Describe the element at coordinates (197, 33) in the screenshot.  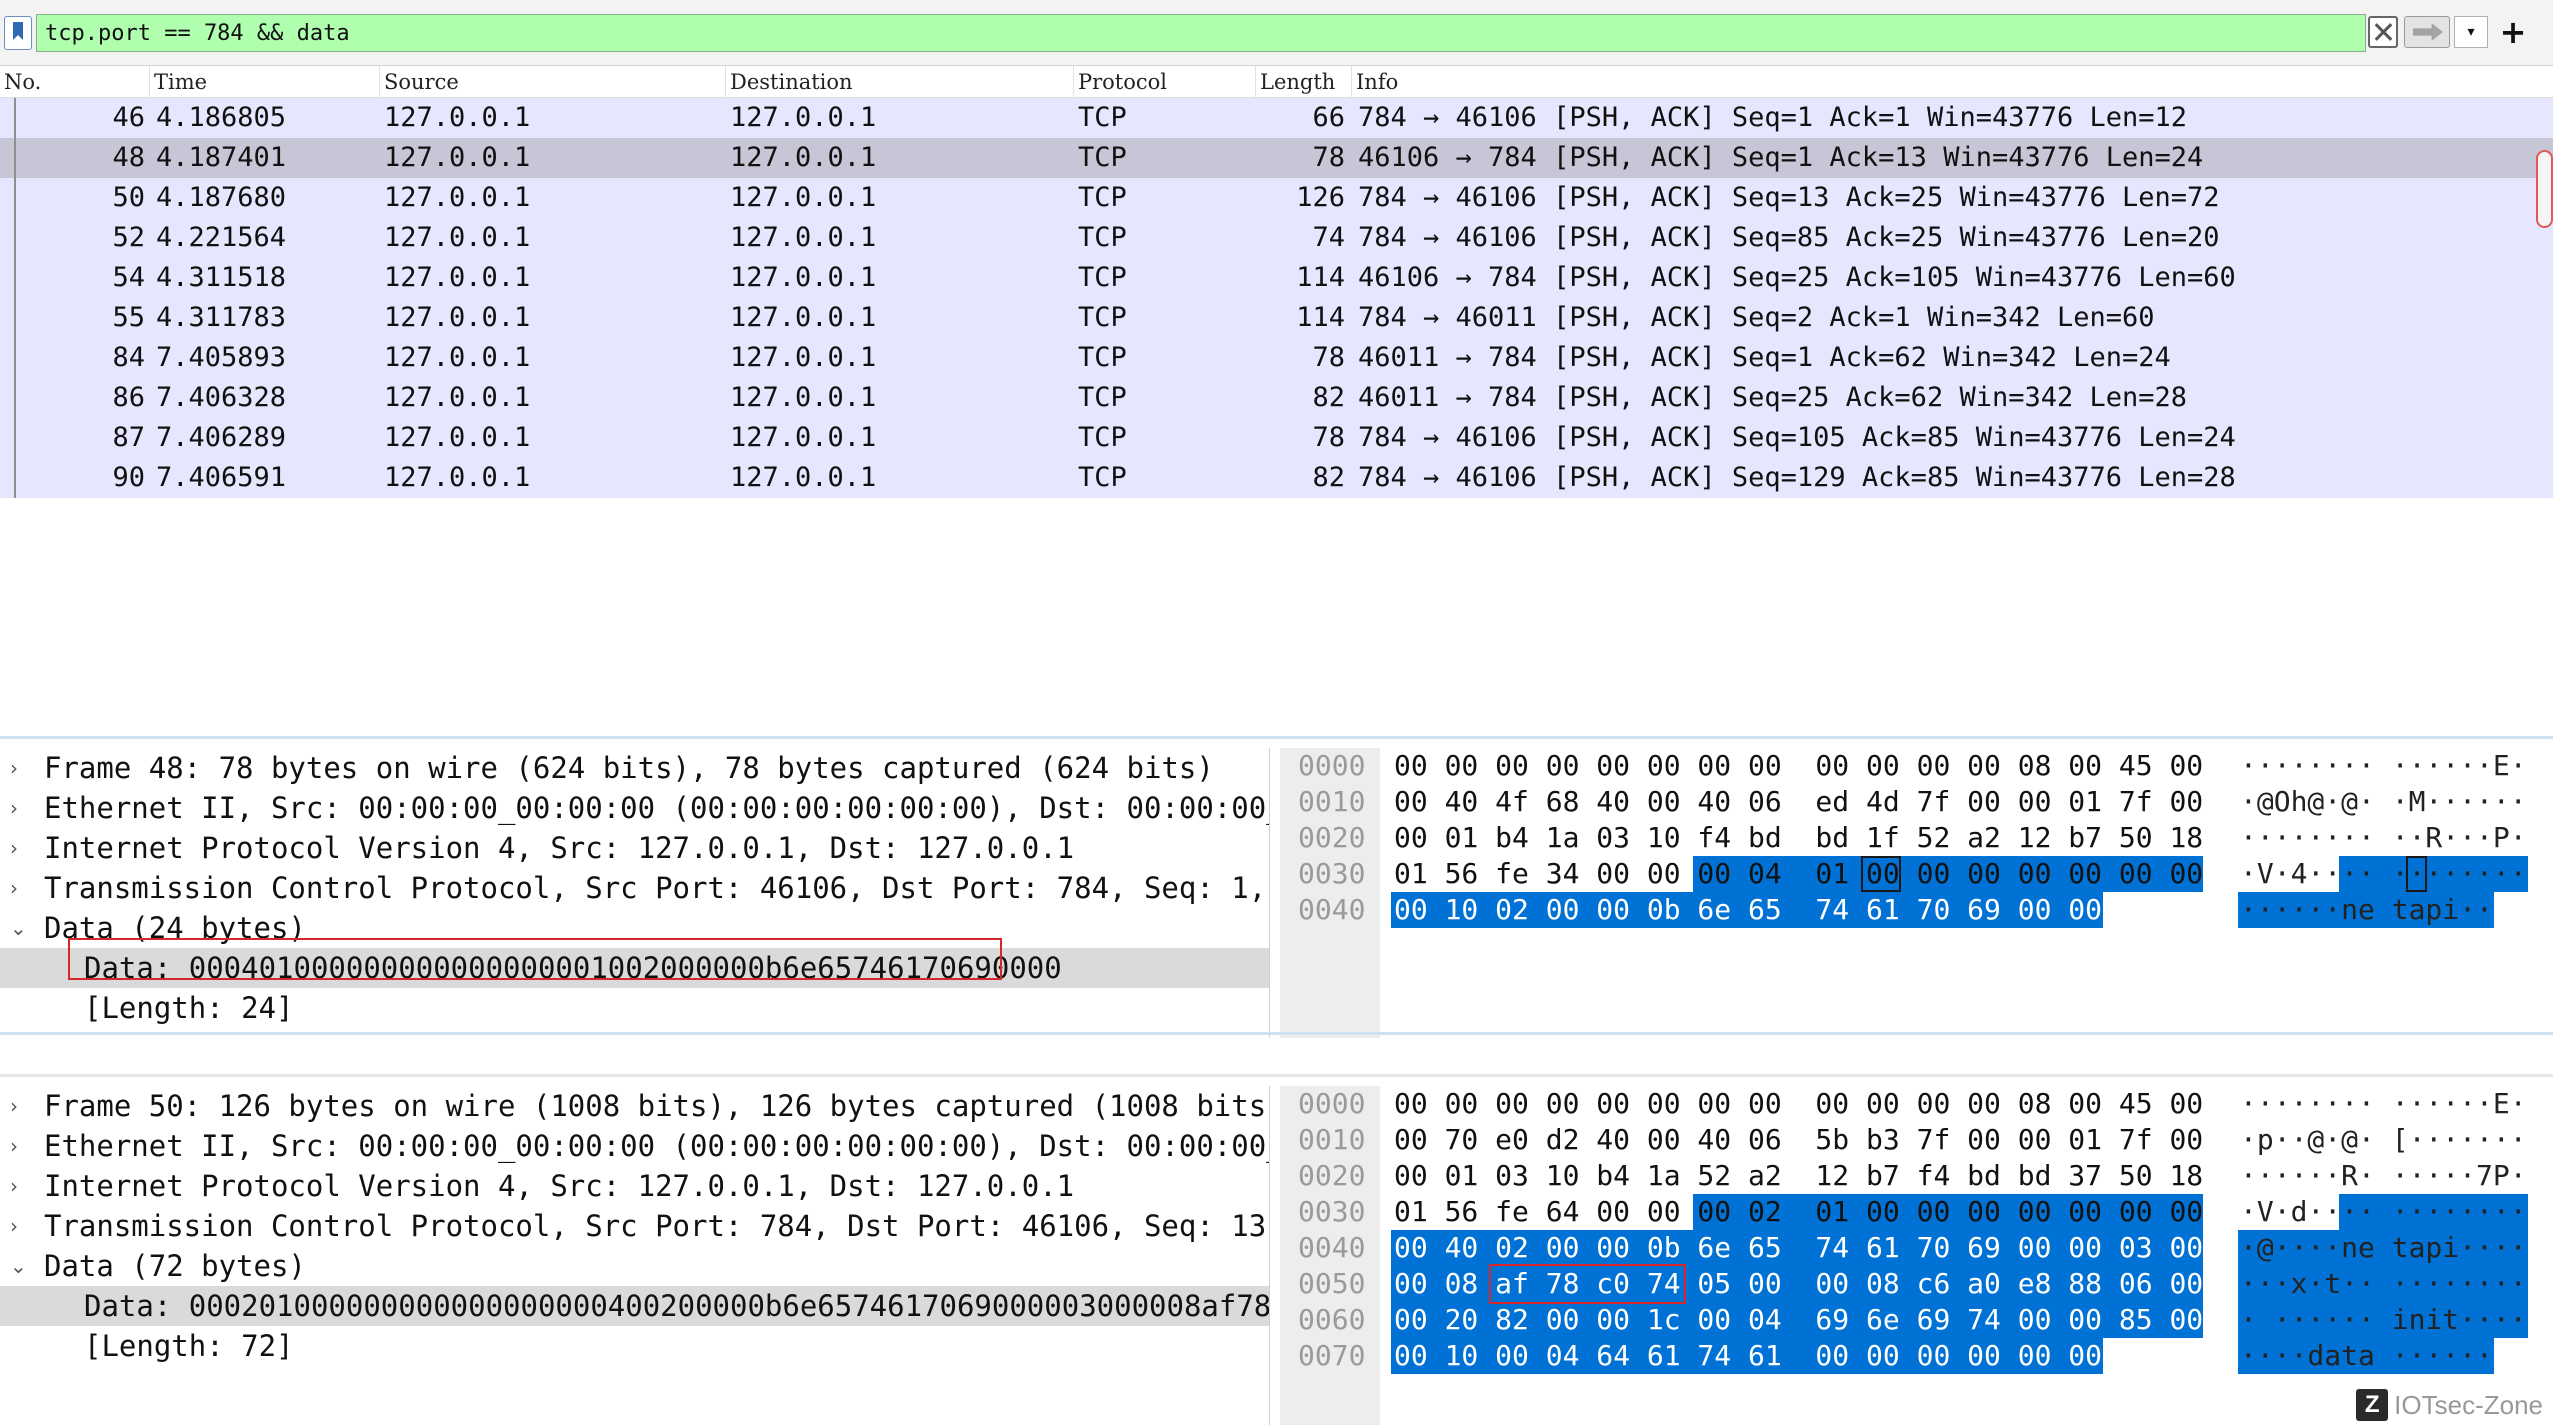
I see `display-filter-text: tcp.port == 784 && data` at that location.